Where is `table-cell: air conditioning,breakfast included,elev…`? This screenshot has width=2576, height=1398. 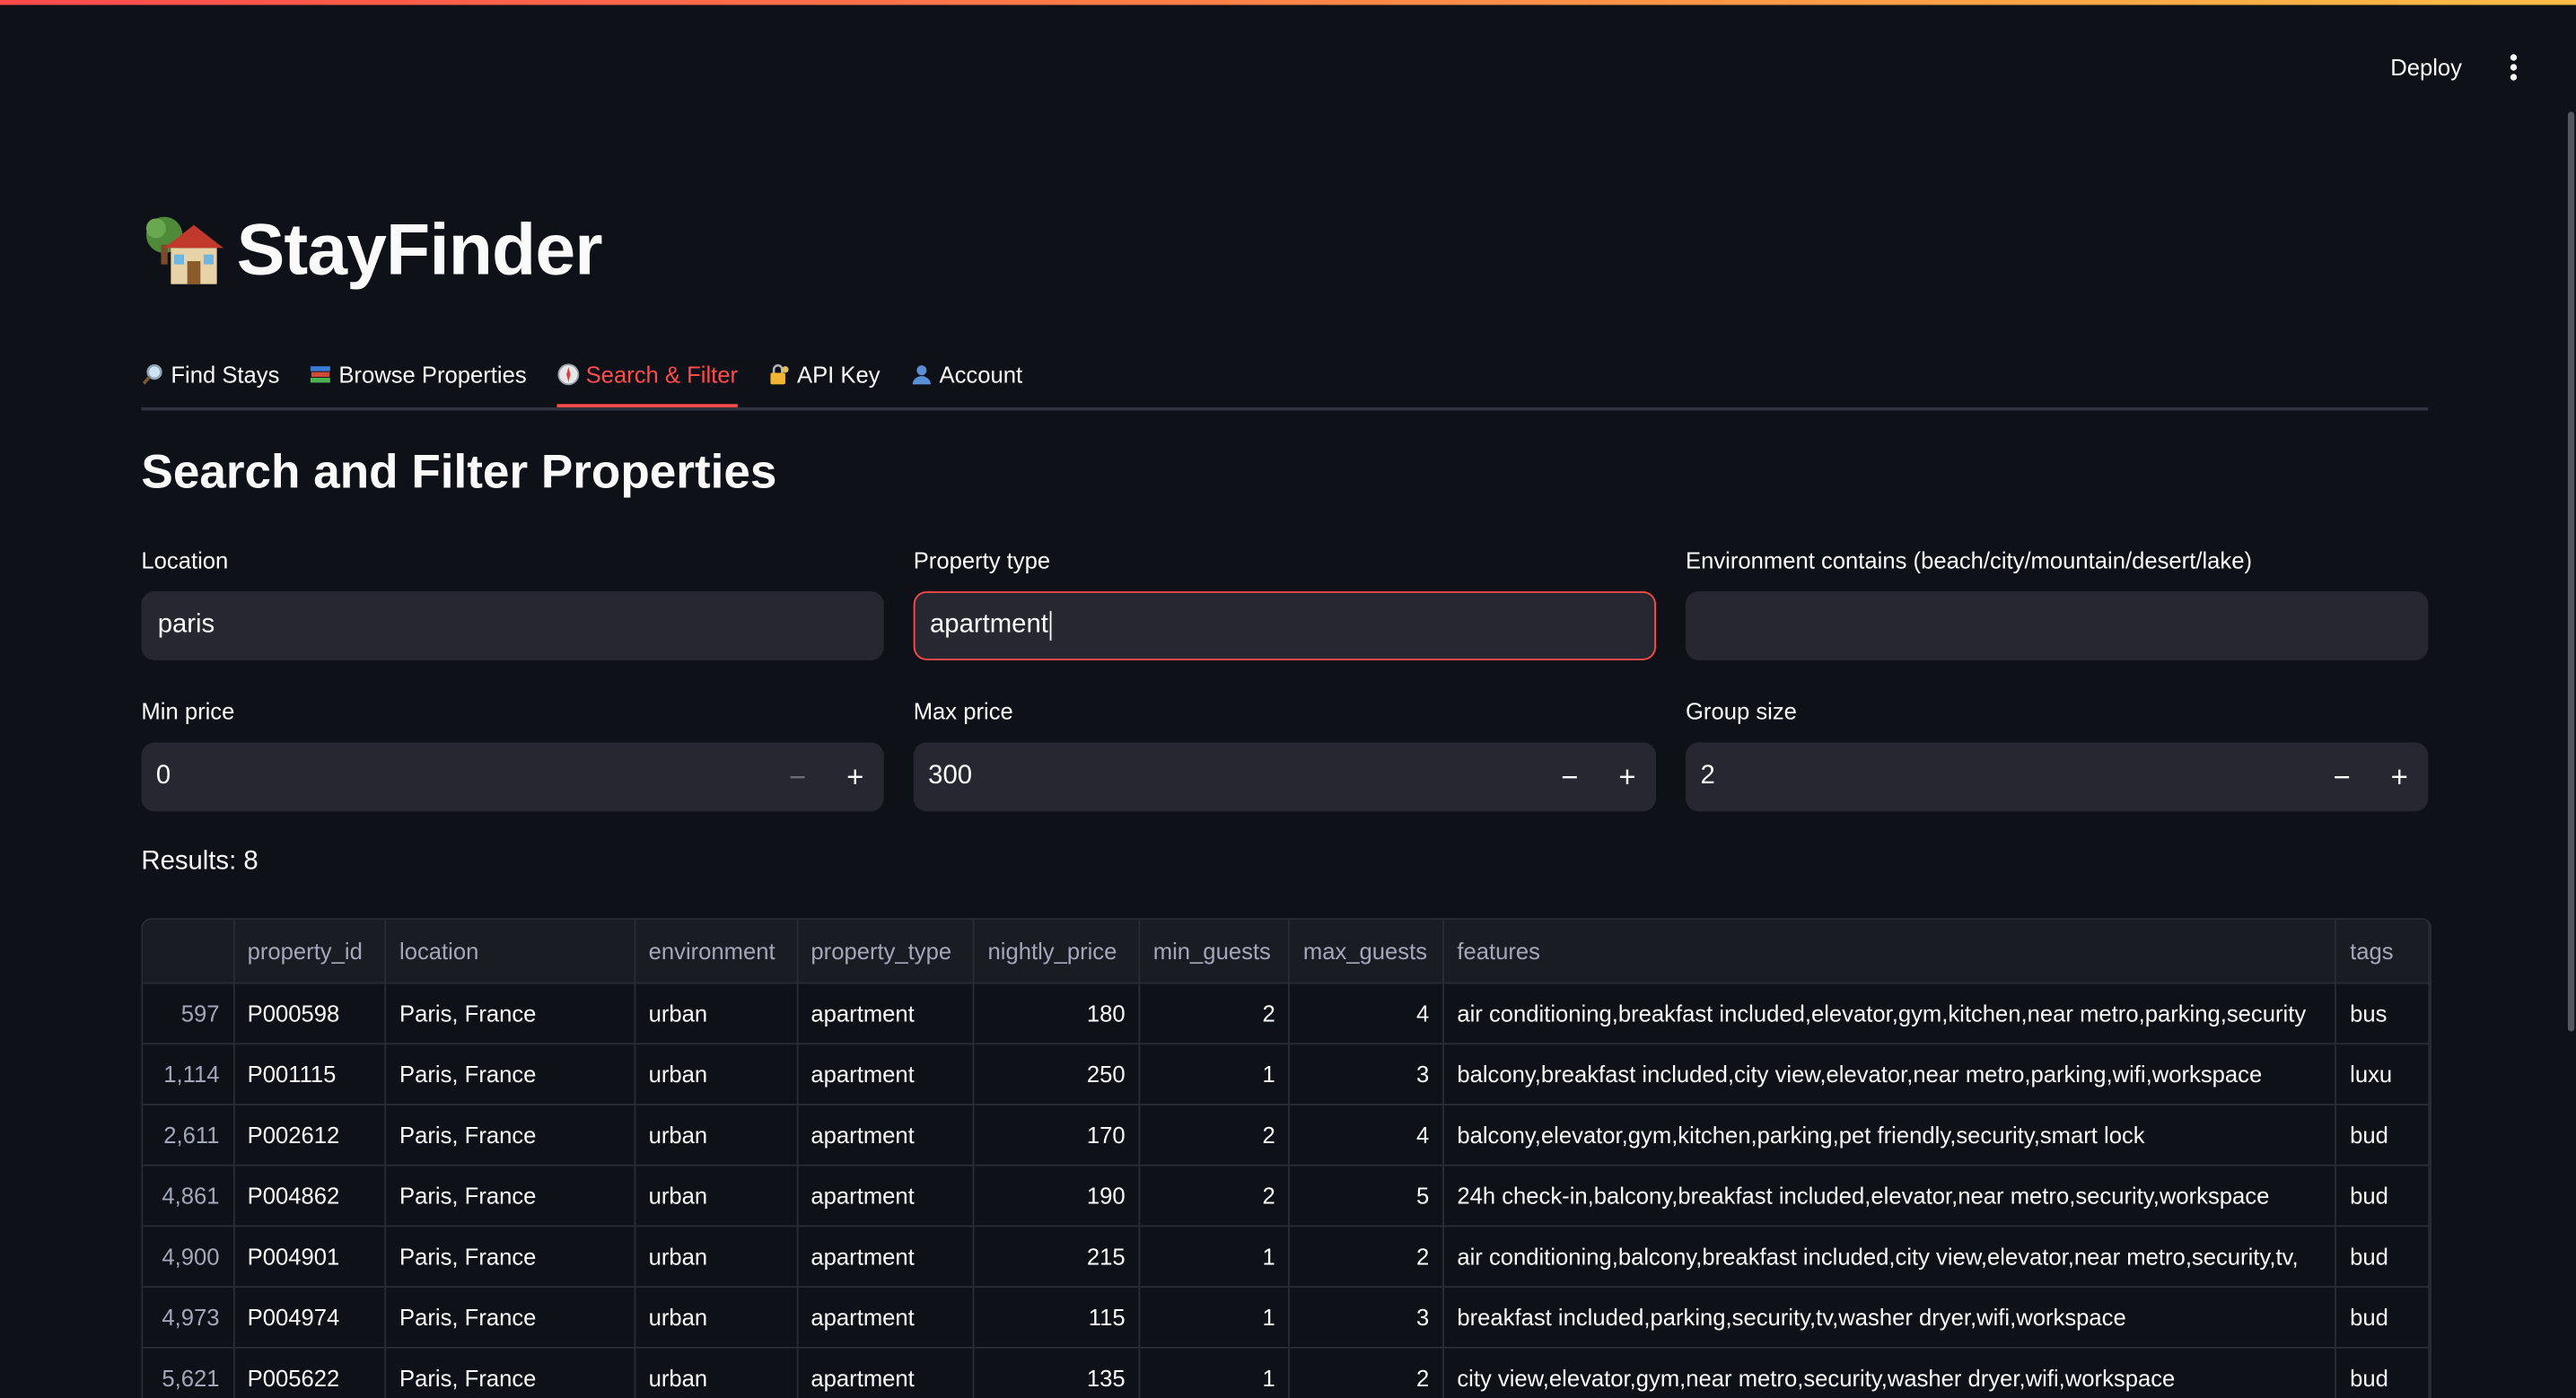
table-cell: air conditioning,breakfast included,elev… is located at coordinates (1889, 1013).